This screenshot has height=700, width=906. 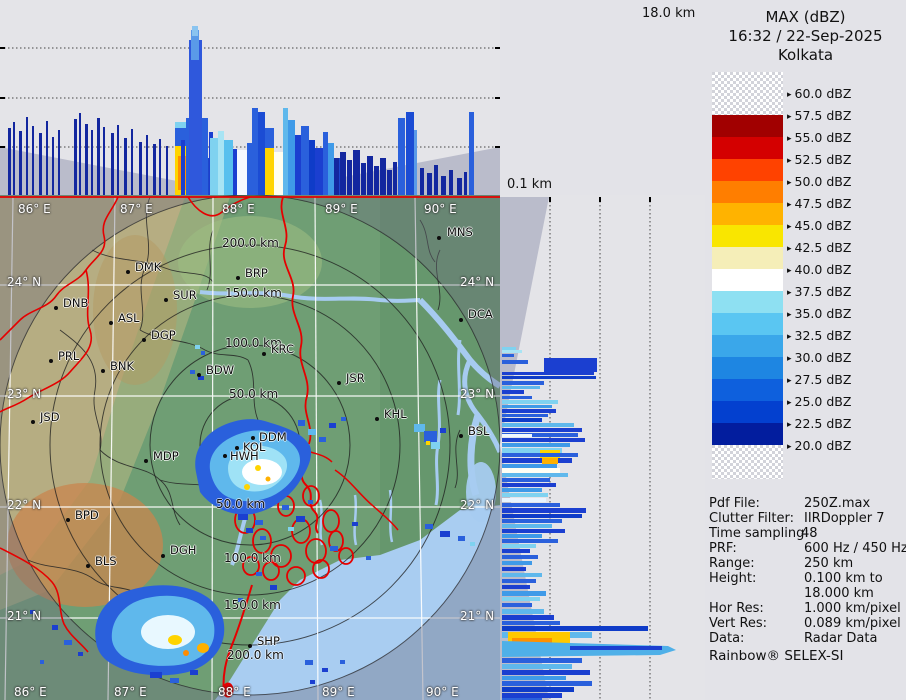 What do you see at coordinates (76, 303) in the screenshot?
I see `city-label: DNB` at bounding box center [76, 303].